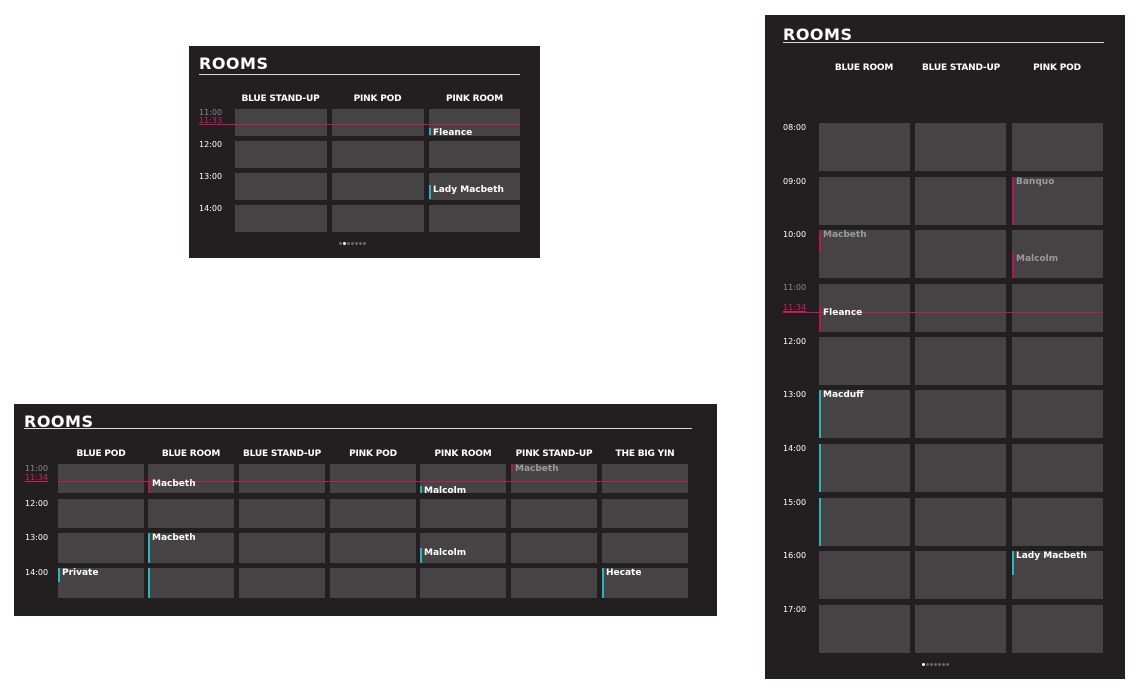 The width and height of the screenshot is (1140, 694). Describe the element at coordinates (149, 583) in the screenshot. I see `booking-bar` at that location.